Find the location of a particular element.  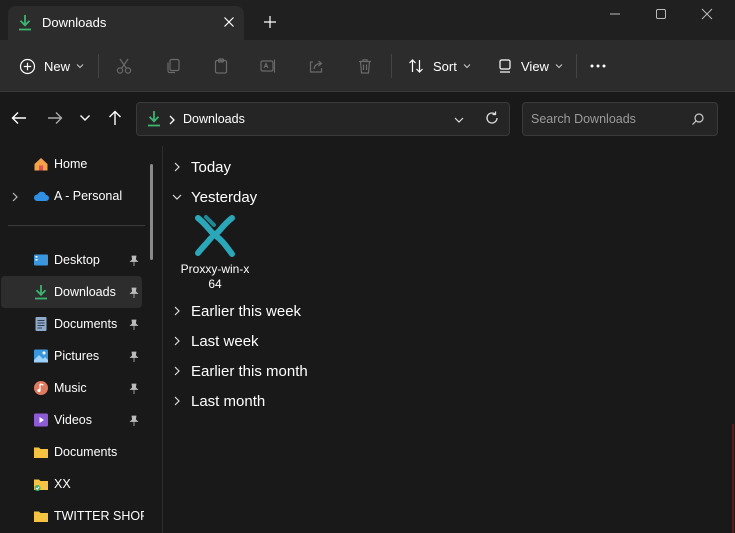

tab-title: Downloads is located at coordinates (74, 22).